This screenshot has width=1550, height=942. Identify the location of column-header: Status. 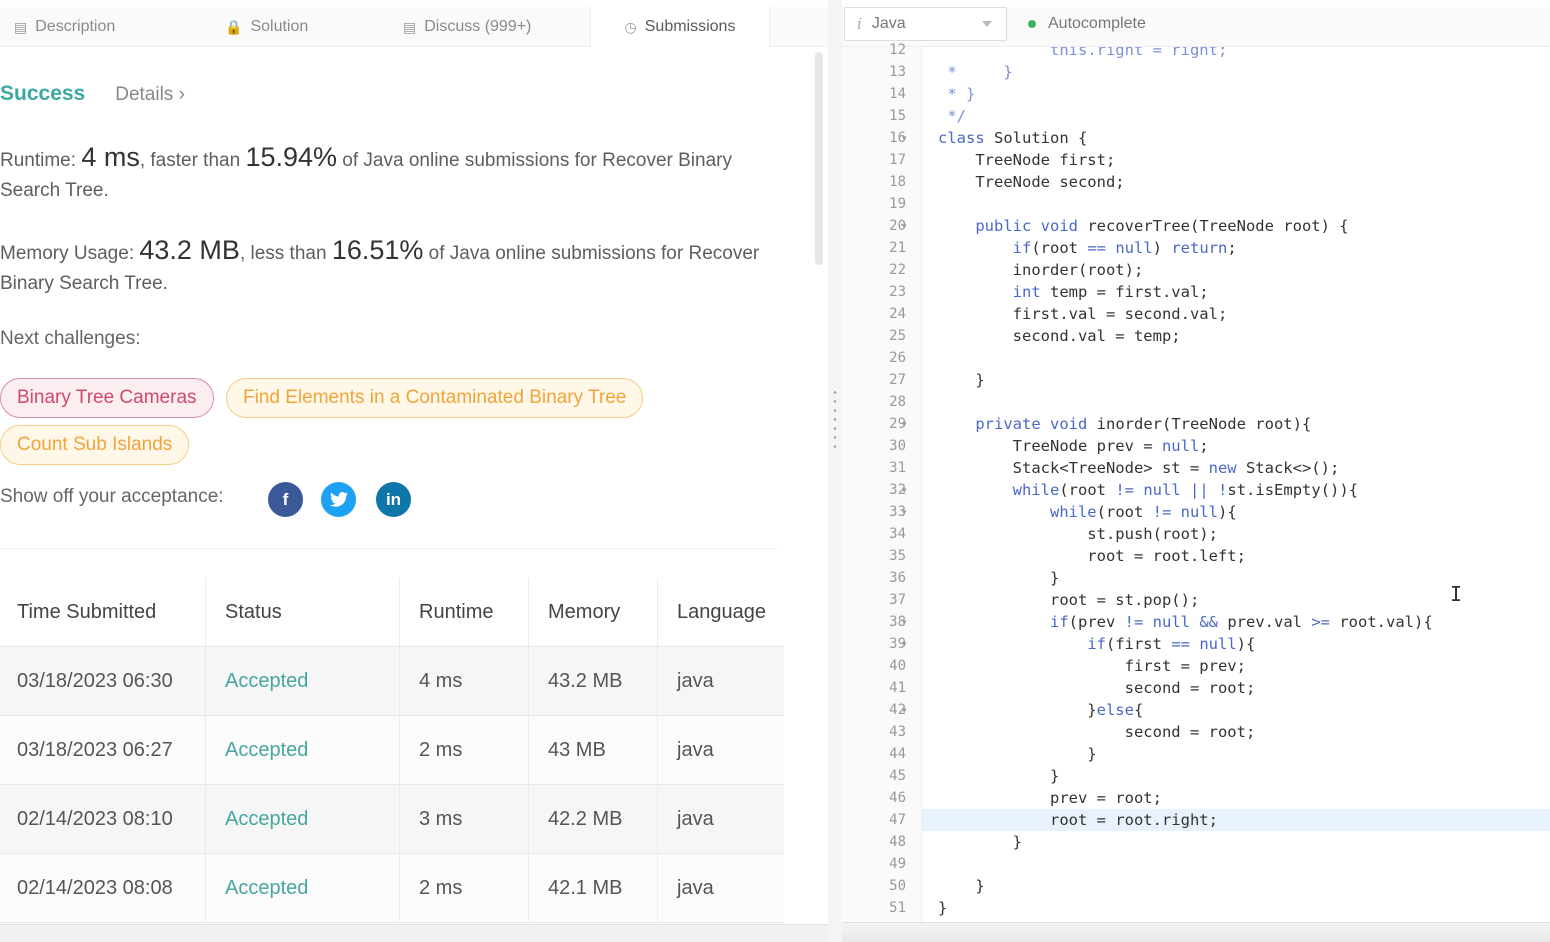
(303, 612).